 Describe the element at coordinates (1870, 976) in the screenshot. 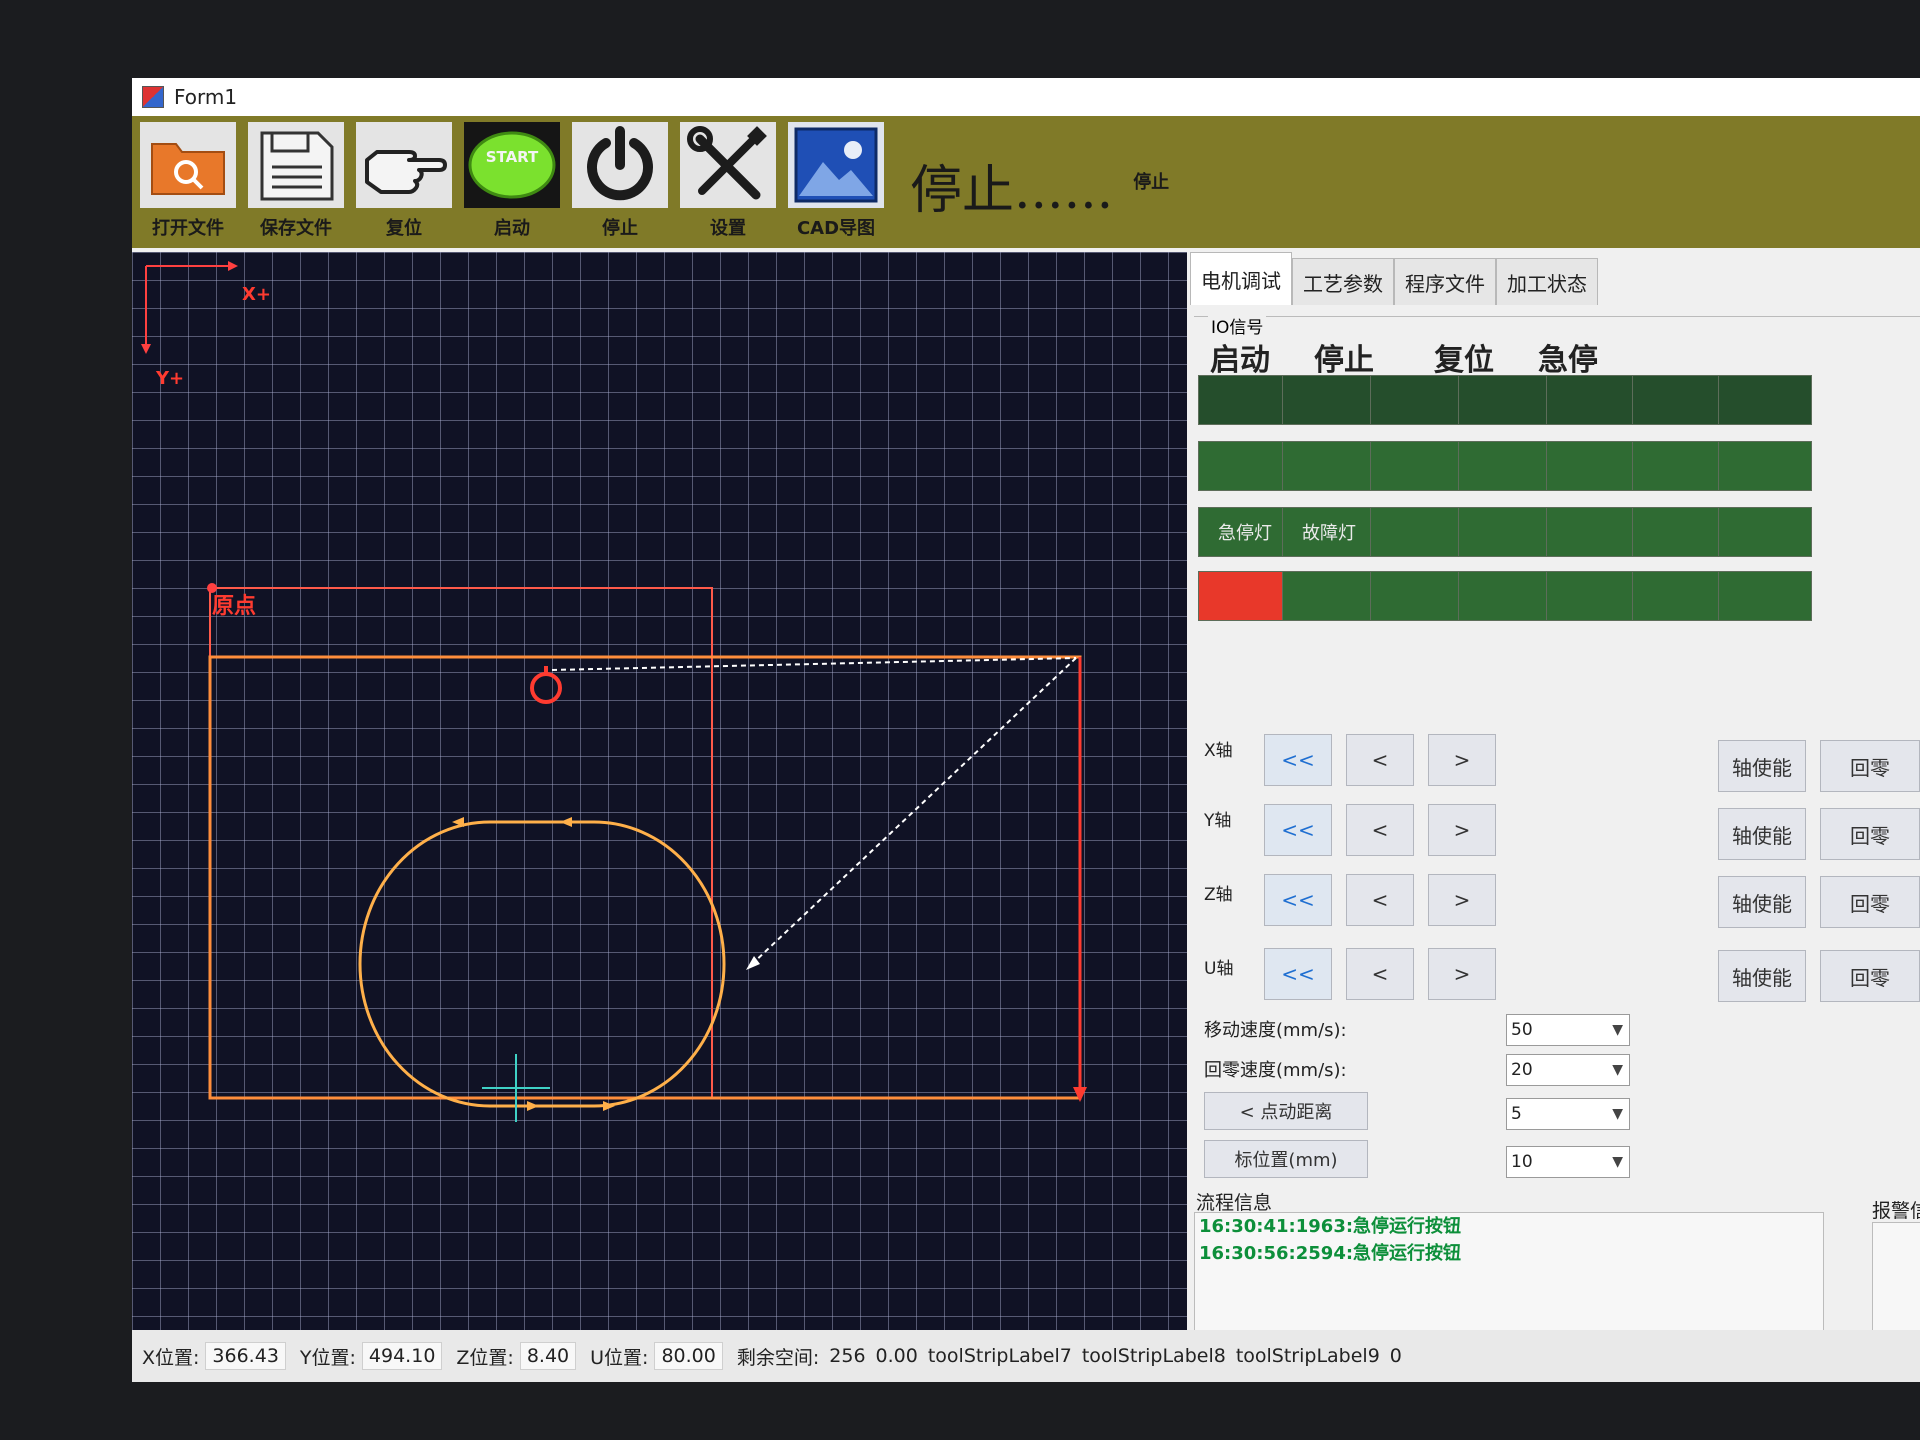

I see `u-axis-home-button: 回零` at that location.